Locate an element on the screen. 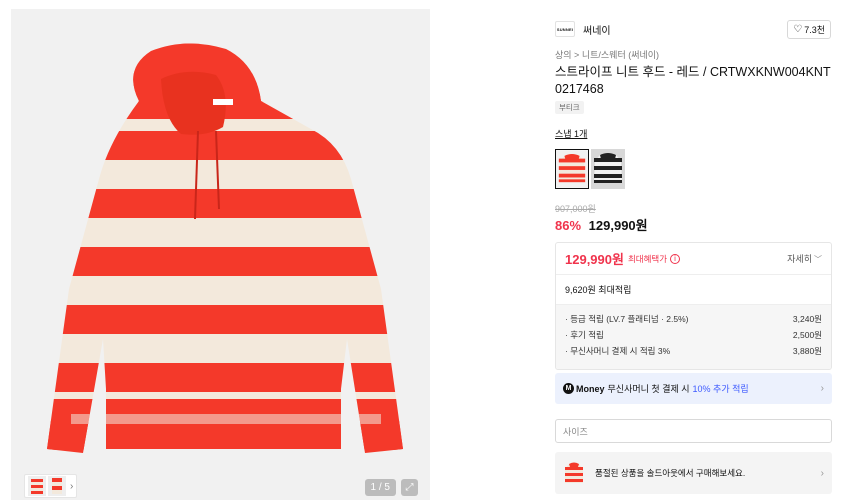  color-swatches is located at coordinates (591, 169).